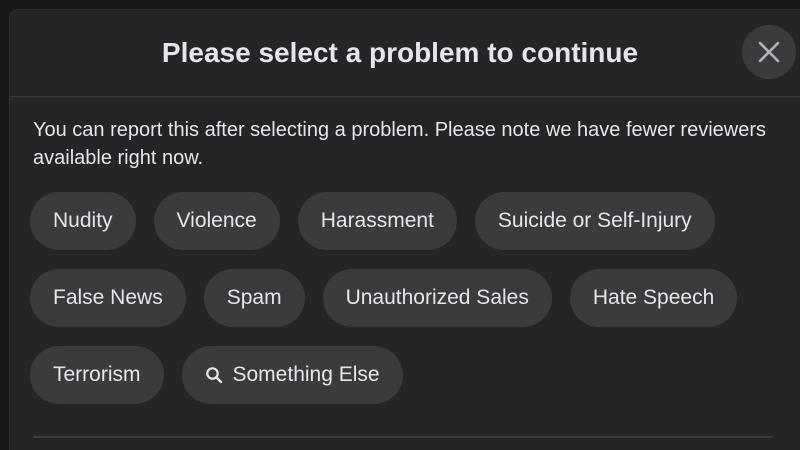 Image resolution: width=800 pixels, height=450 pixels. Describe the element at coordinates (83, 221) in the screenshot. I see `problem-chip-nudity: Nudity` at that location.